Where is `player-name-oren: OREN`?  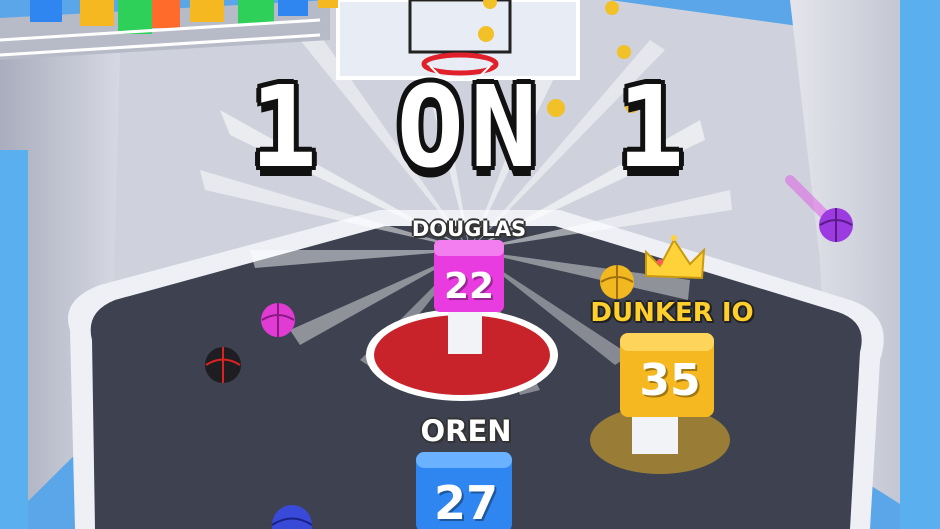 player-name-oren: OREN is located at coordinates (466, 431).